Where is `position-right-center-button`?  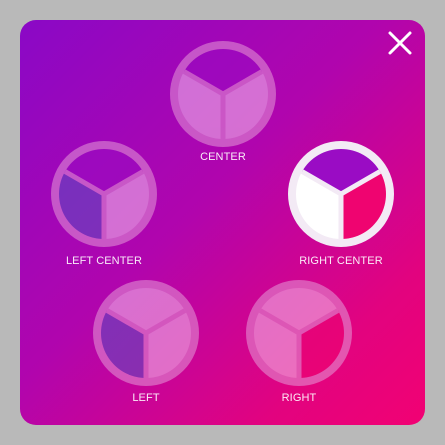 position-right-center-button is located at coordinates (341, 194).